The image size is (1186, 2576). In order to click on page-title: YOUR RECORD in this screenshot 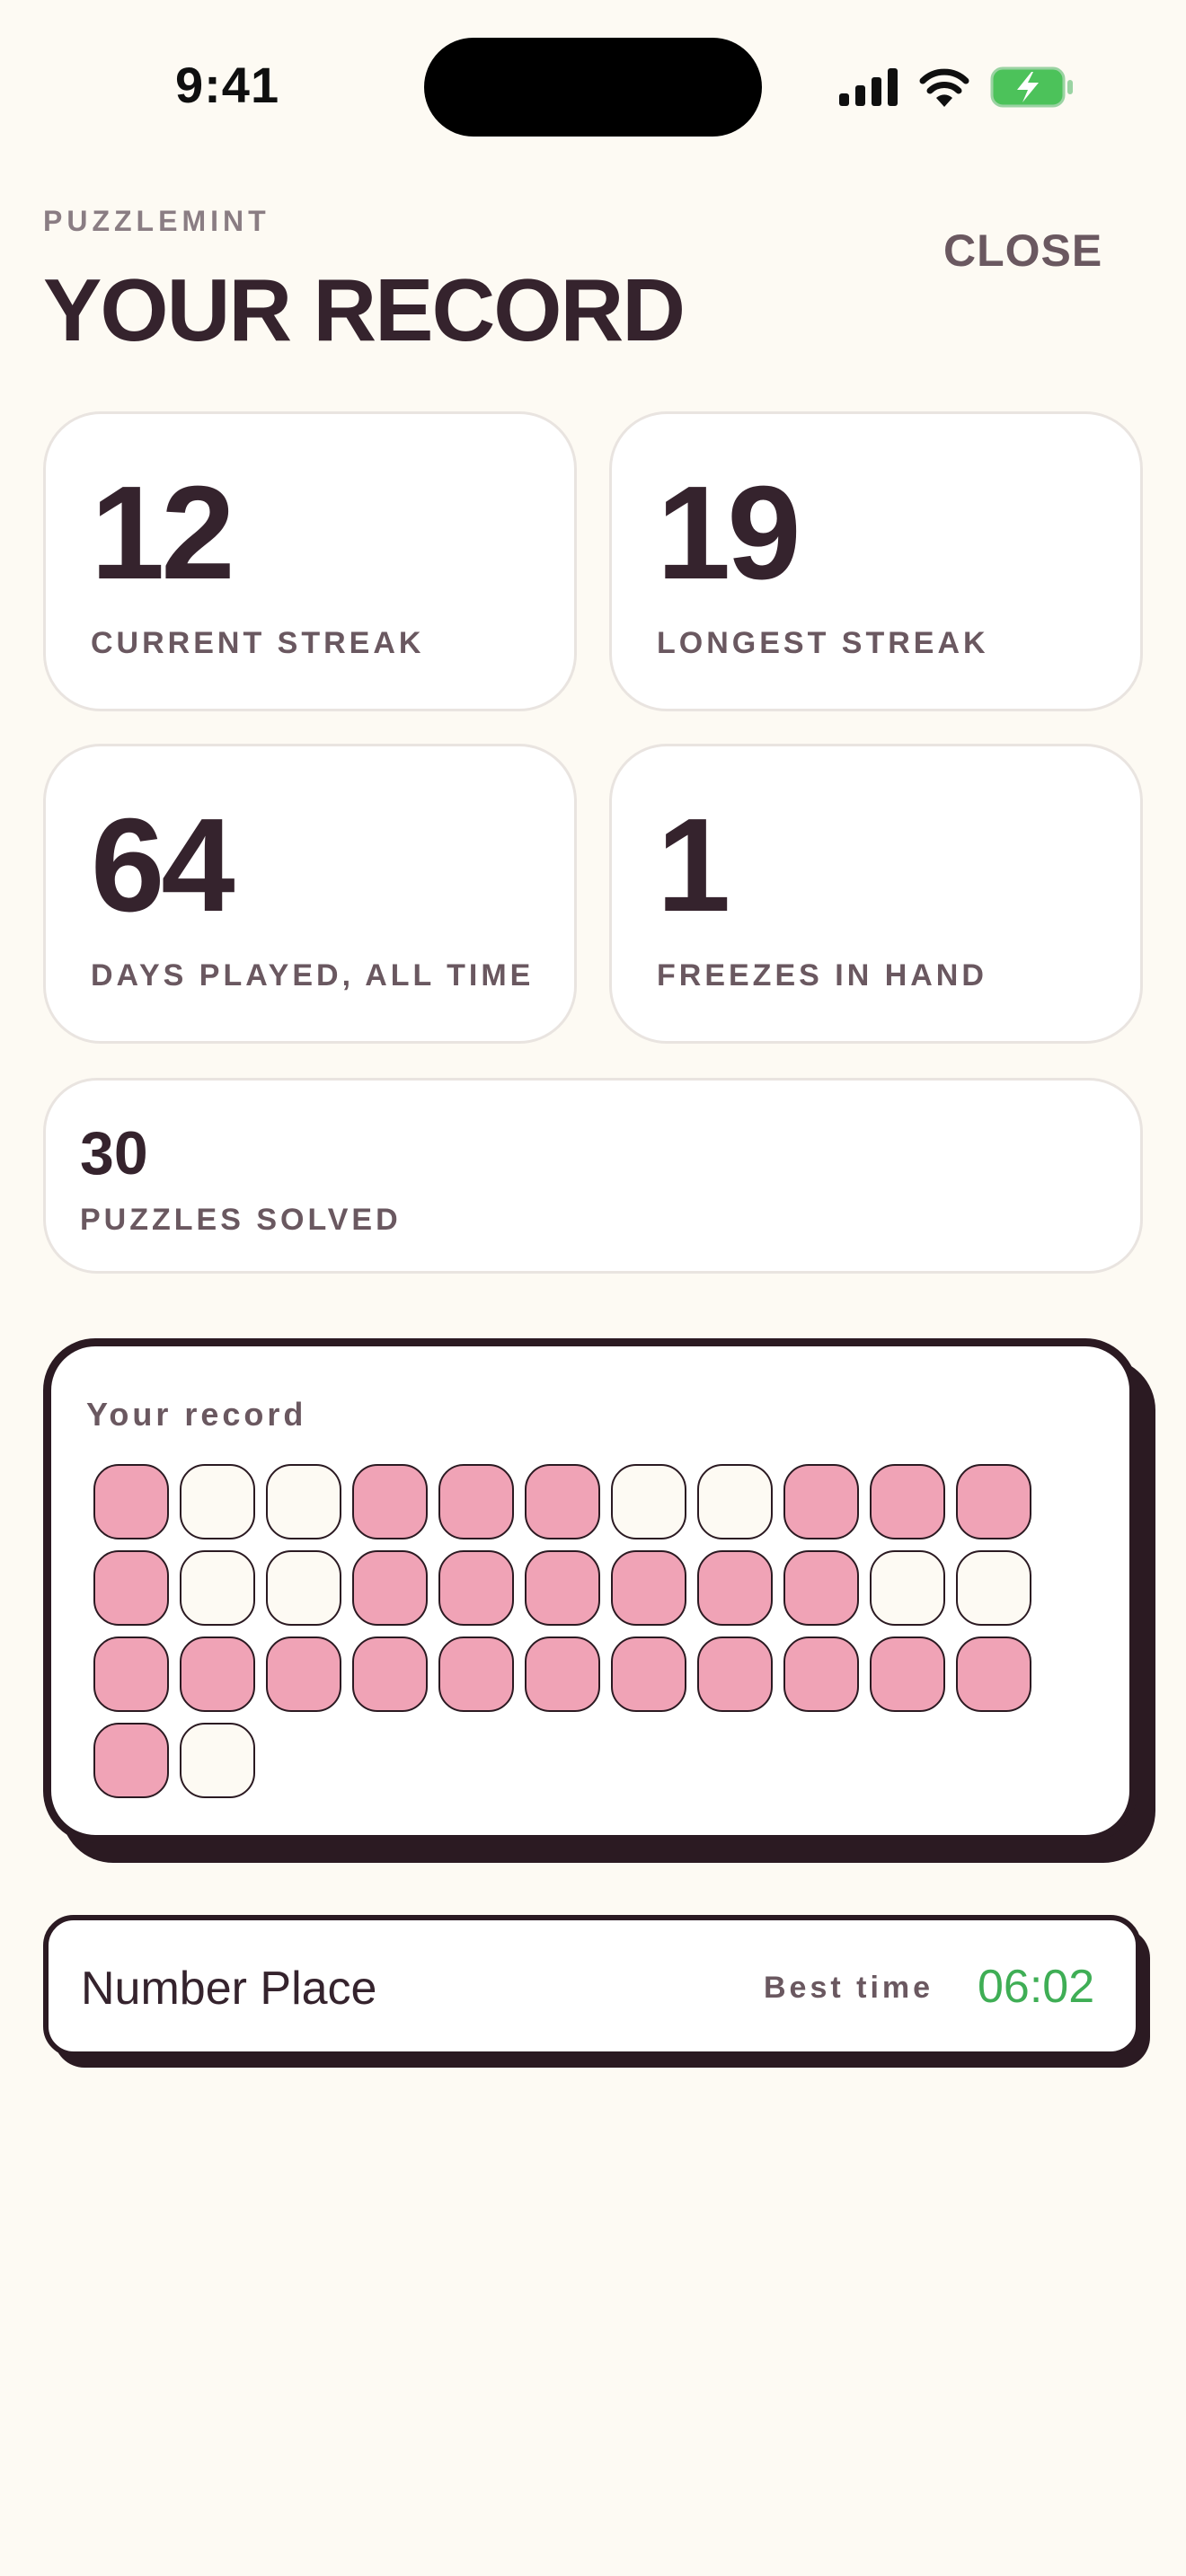, I will do `click(364, 309)`.